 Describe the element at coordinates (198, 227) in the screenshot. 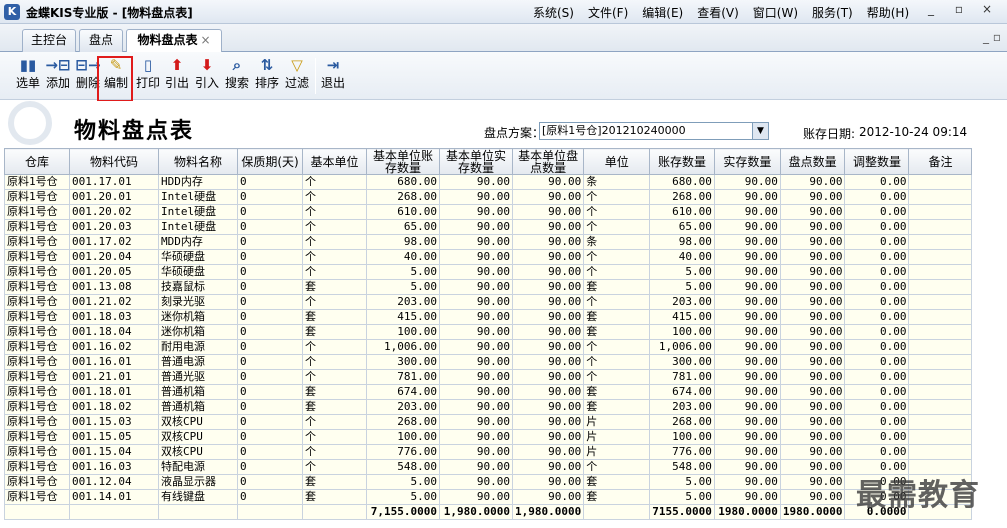

I see `table-cell: Intel硬盘` at that location.